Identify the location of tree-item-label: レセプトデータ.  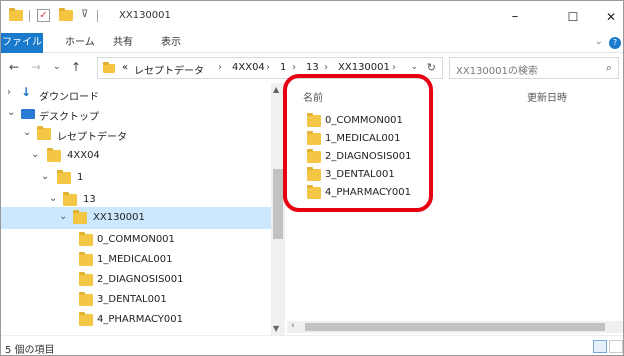
(92, 137).